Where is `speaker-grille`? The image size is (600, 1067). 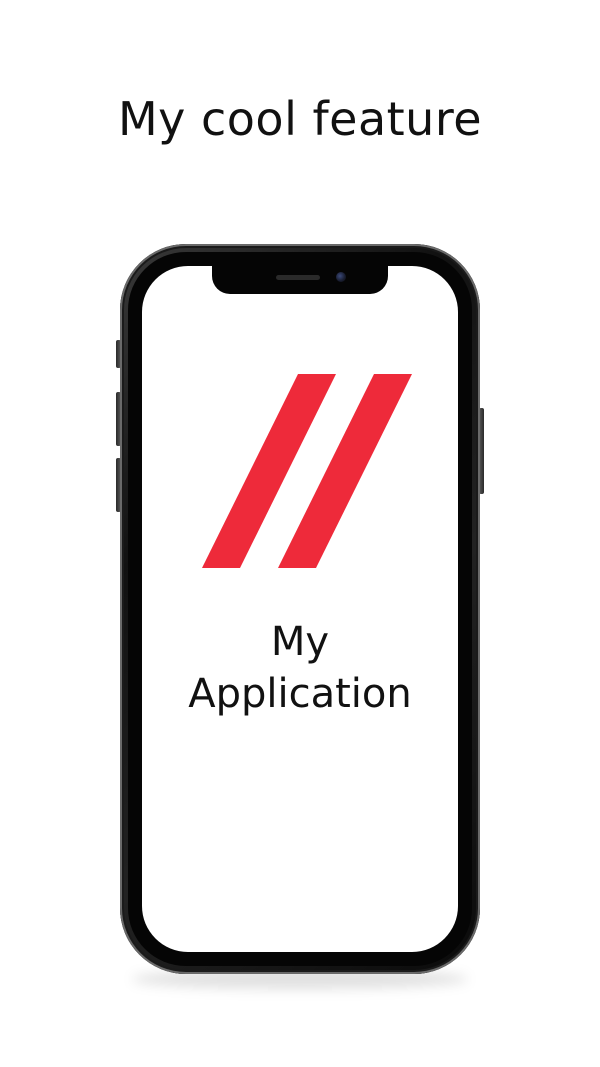
speaker-grille is located at coordinates (298, 277).